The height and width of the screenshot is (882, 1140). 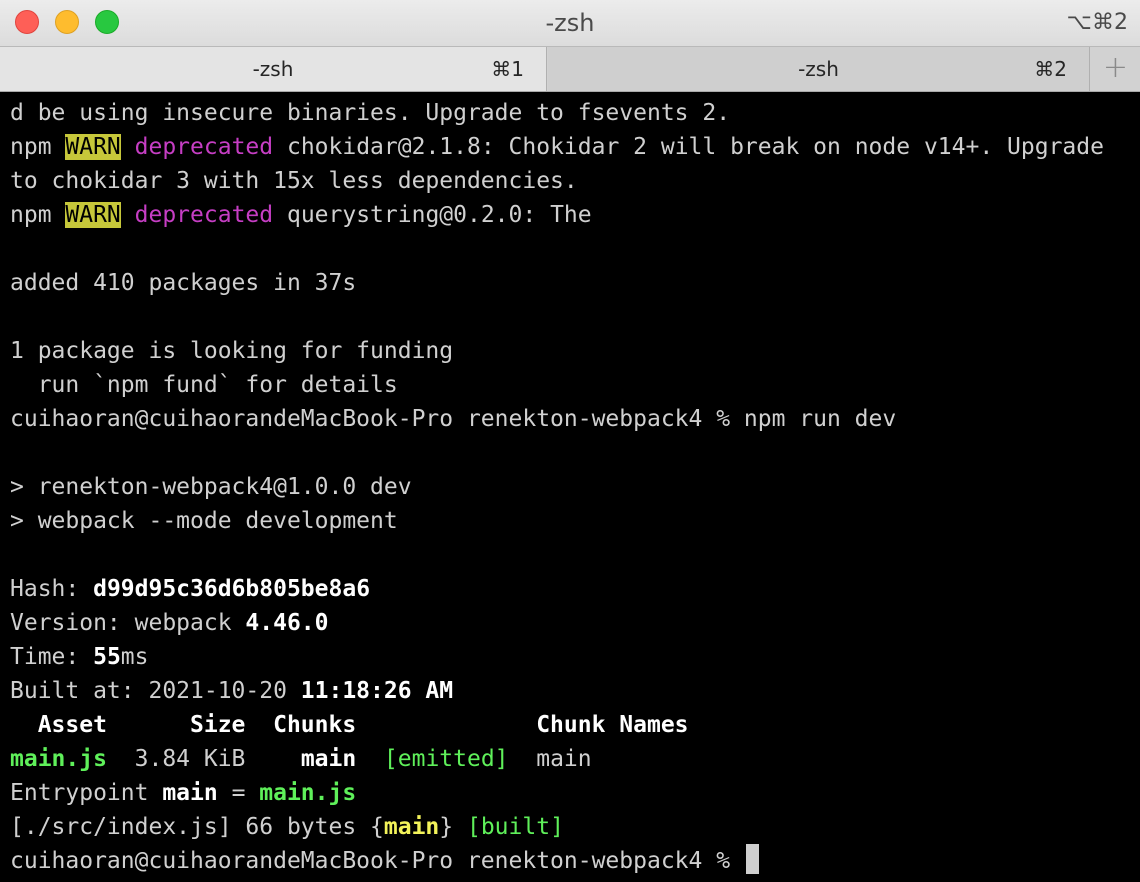 What do you see at coordinates (328, 759) in the screenshot?
I see `asset-chunk: main` at bounding box center [328, 759].